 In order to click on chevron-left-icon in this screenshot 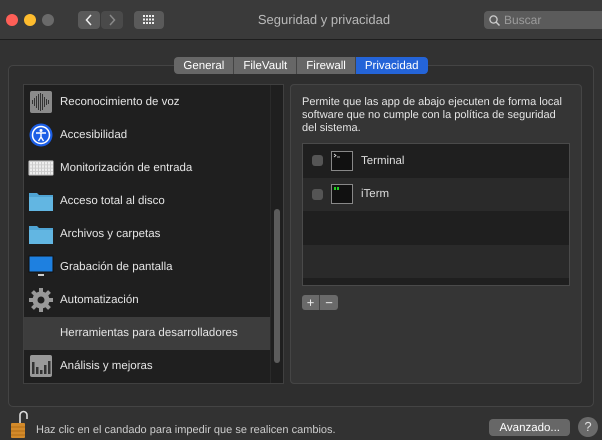, I will do `click(89, 20)`.